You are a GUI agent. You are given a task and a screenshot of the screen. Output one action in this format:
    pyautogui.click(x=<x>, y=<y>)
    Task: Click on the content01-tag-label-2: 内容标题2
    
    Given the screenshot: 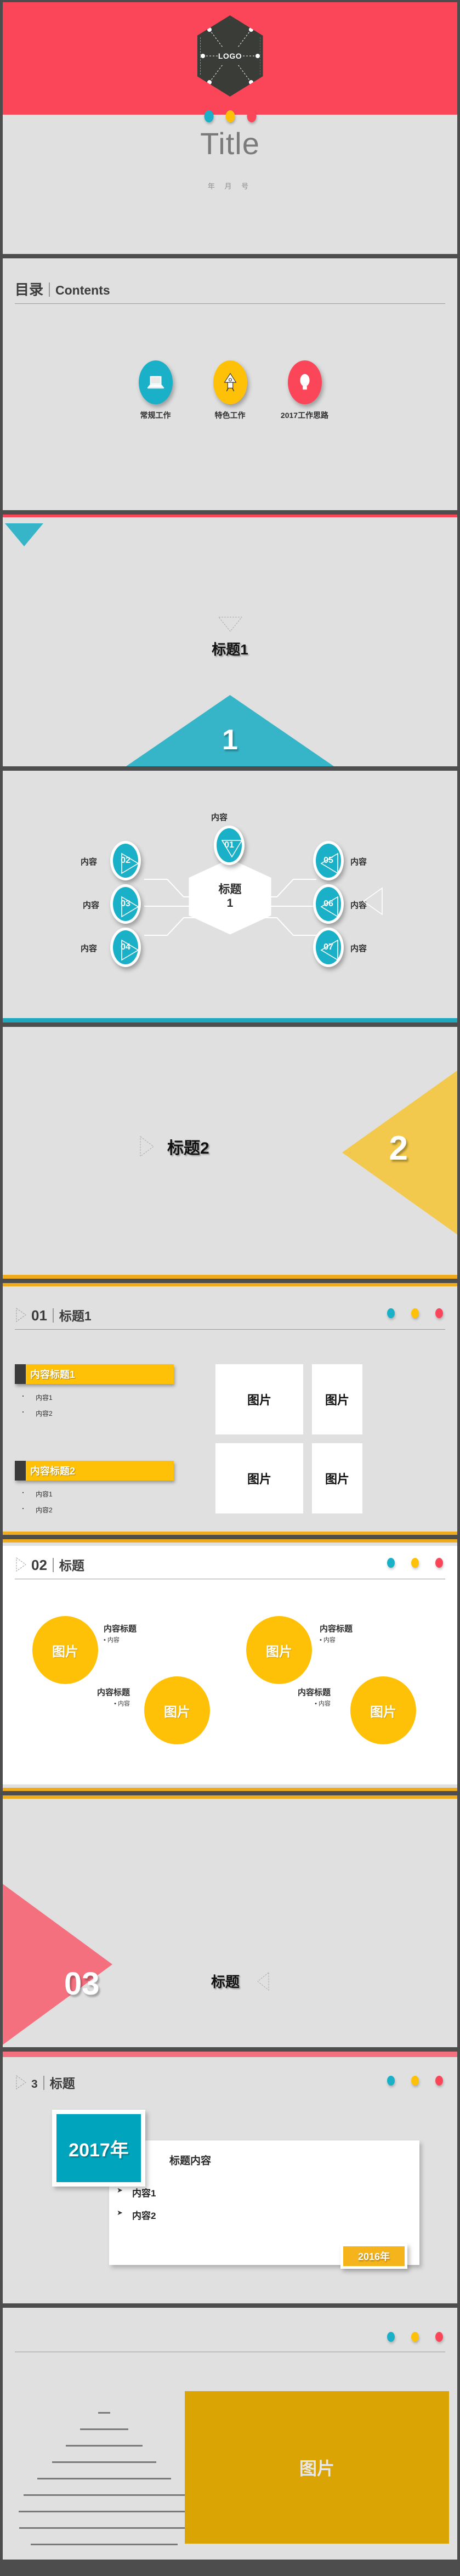 What is the action you would take?
    pyautogui.click(x=100, y=1471)
    